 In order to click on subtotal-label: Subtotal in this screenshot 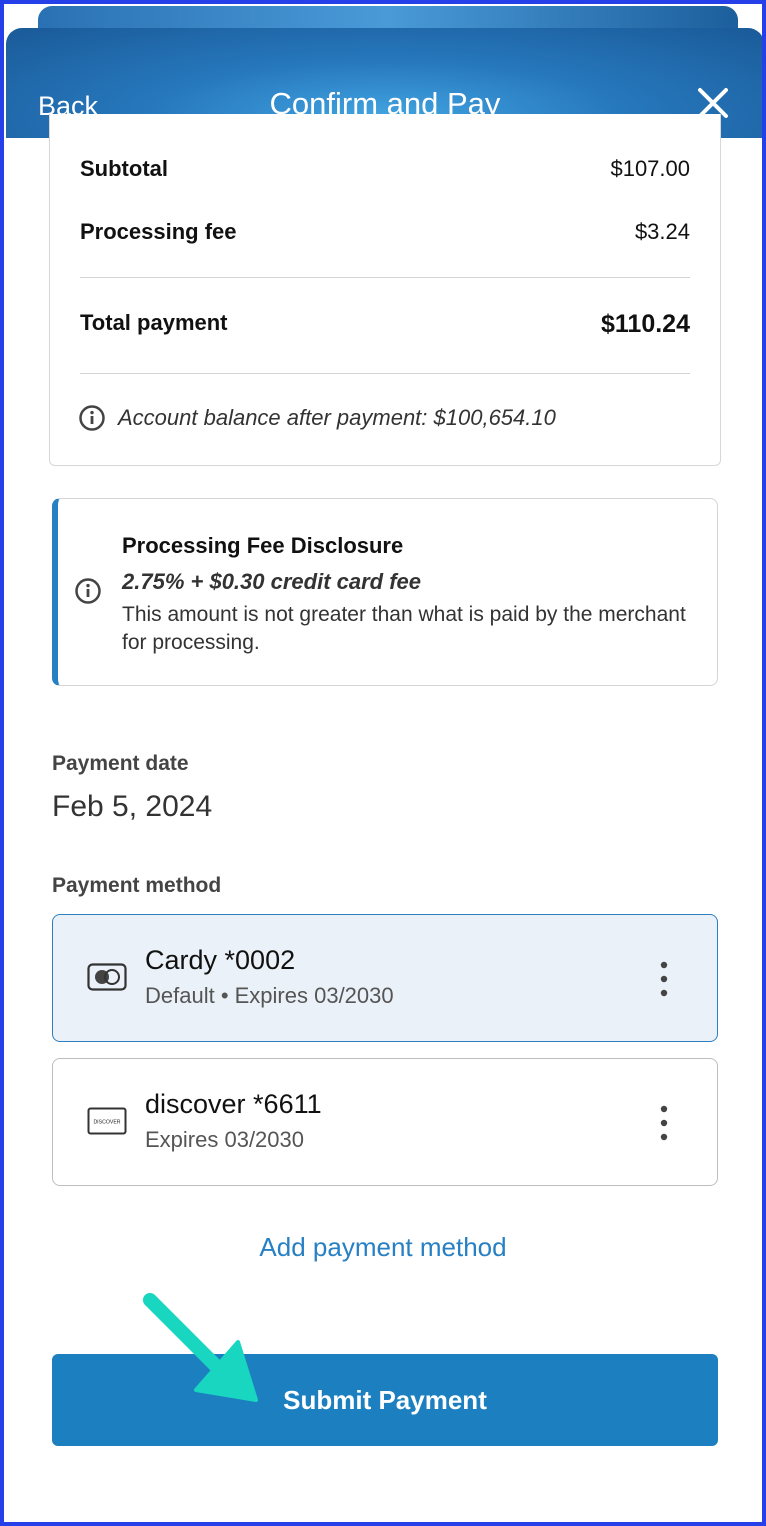, I will do `click(124, 168)`.